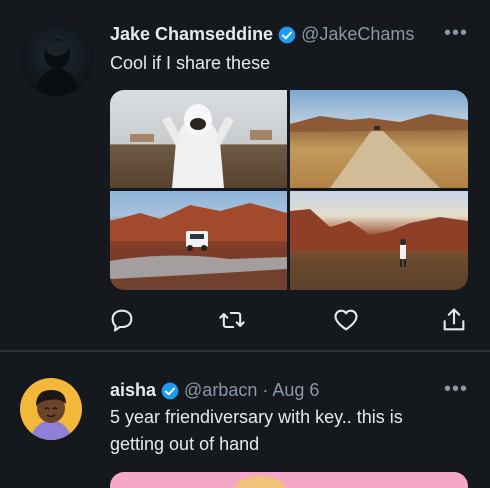  I want to click on photo-jeep-creek, so click(198, 240).